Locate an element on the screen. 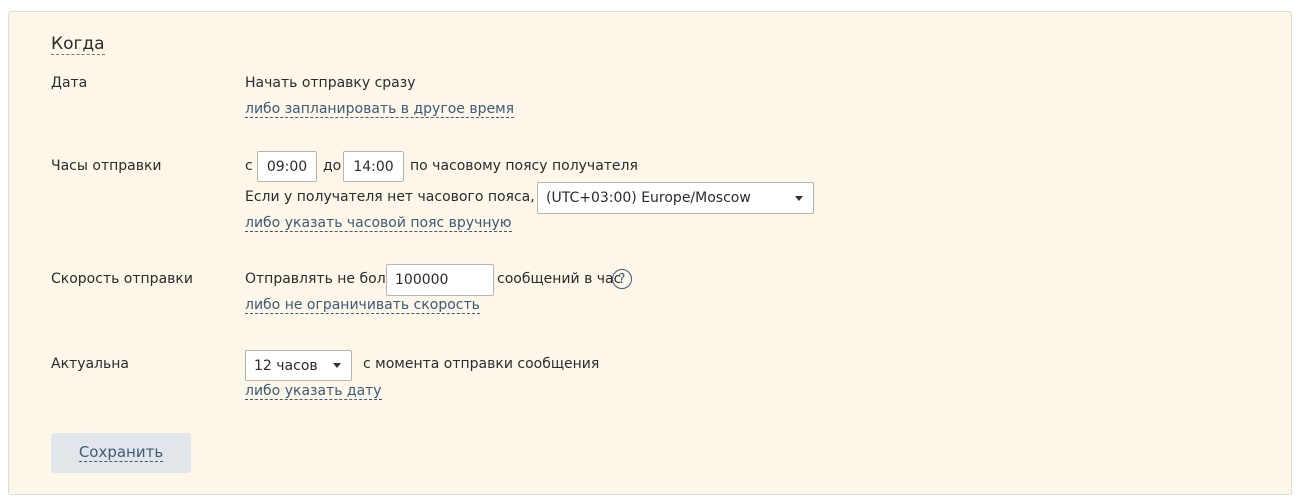 The image size is (1300, 500). hours-from-prefix: с is located at coordinates (249, 166).